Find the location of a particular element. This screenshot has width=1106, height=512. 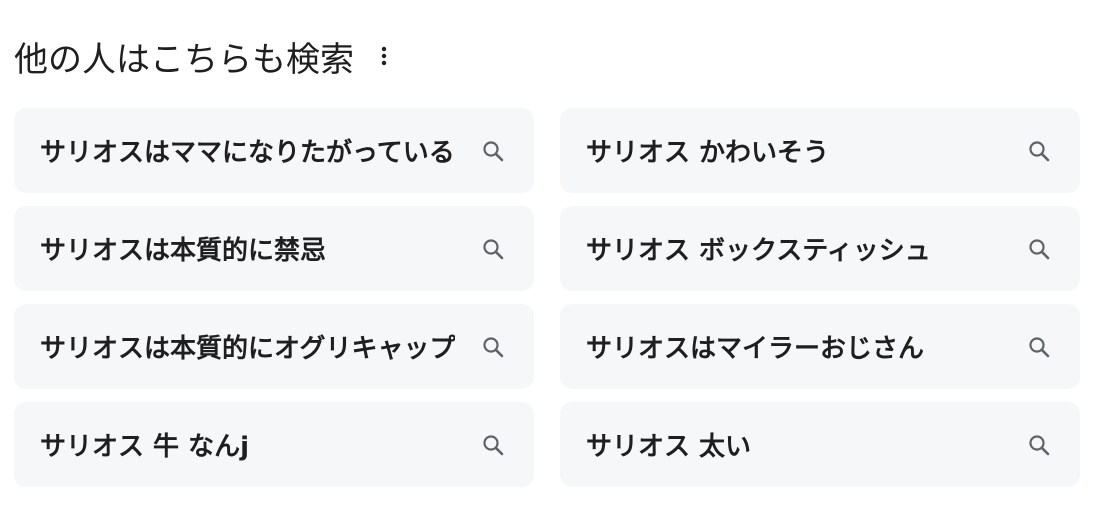

related-searches-header: 他の人はこちらも検索 is located at coordinates (205, 56).